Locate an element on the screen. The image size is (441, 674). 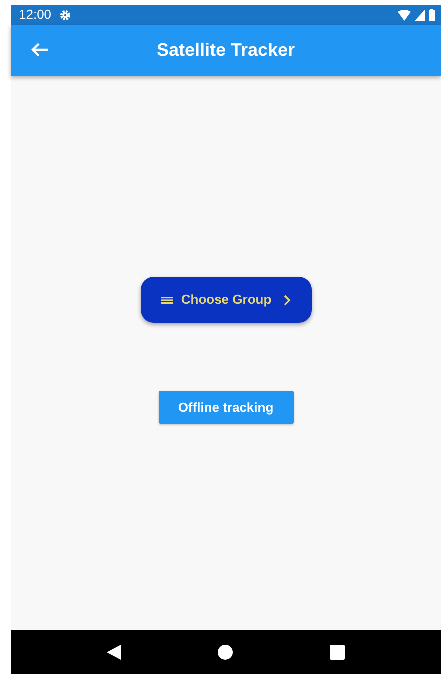
recents-nav-icon is located at coordinates (337, 652).